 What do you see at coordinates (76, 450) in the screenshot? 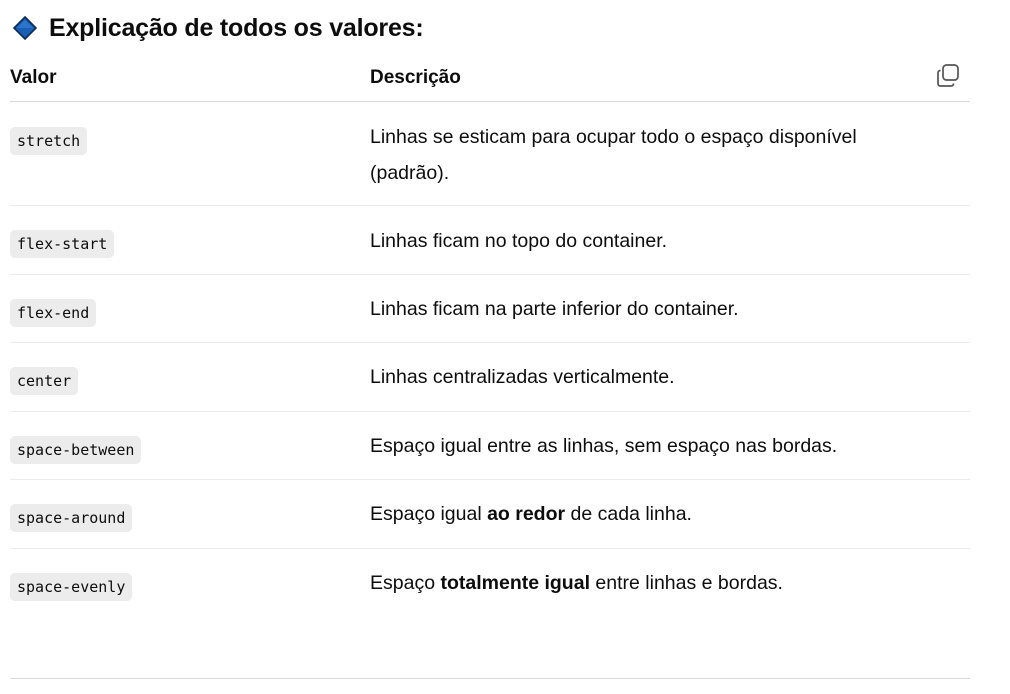
I see `value-code: space-between` at bounding box center [76, 450].